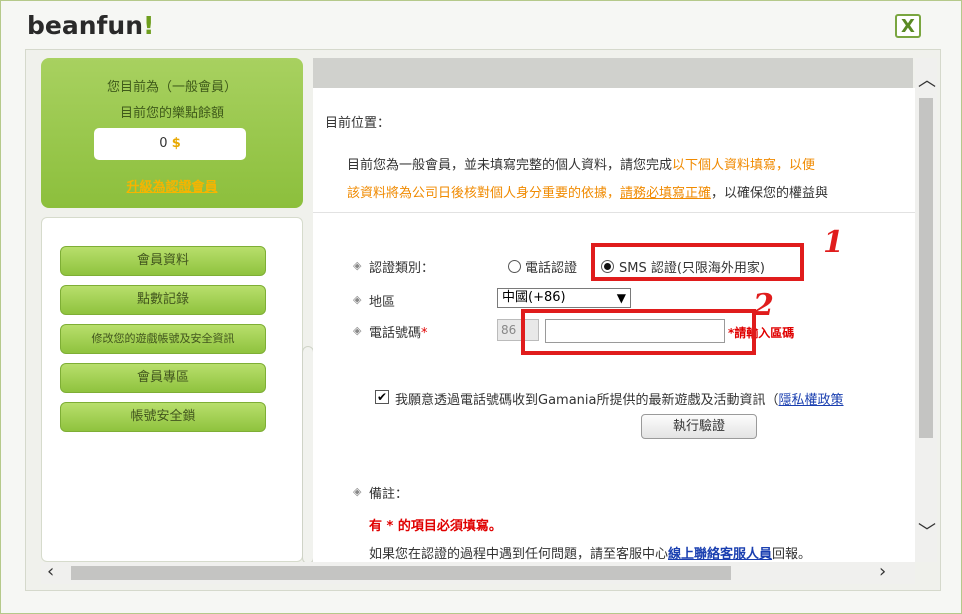  Describe the element at coordinates (720, 554) in the screenshot. I see `online-support-link: 線上聯絡客服人員` at that location.